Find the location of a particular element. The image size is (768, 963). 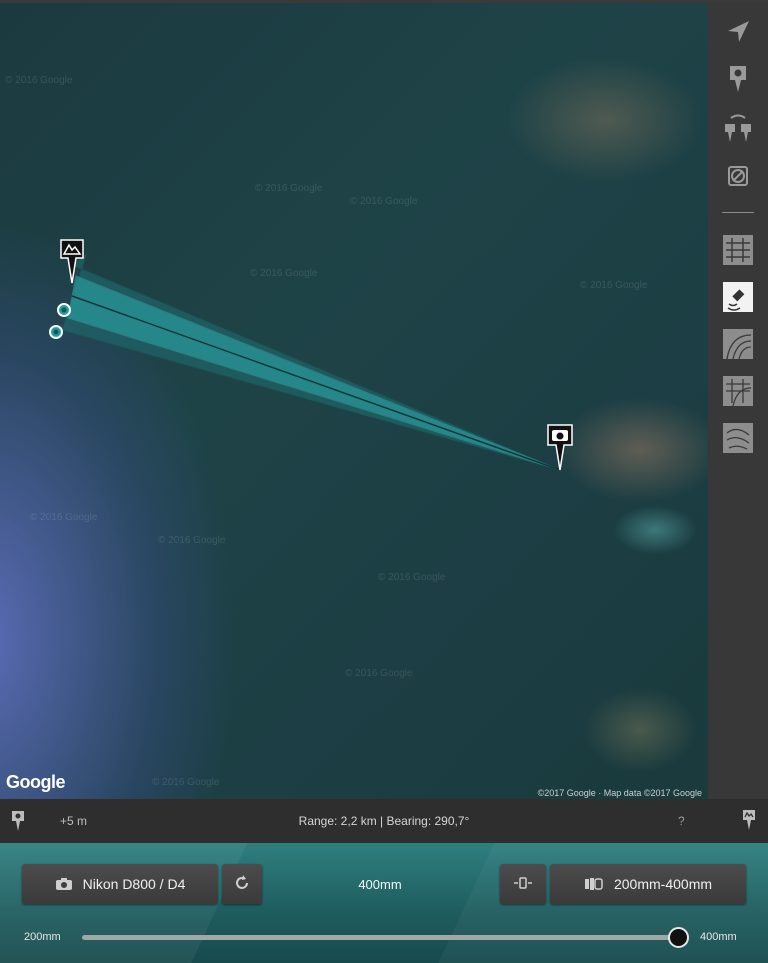

field-of-view-inner is located at coordinates (314, 373).